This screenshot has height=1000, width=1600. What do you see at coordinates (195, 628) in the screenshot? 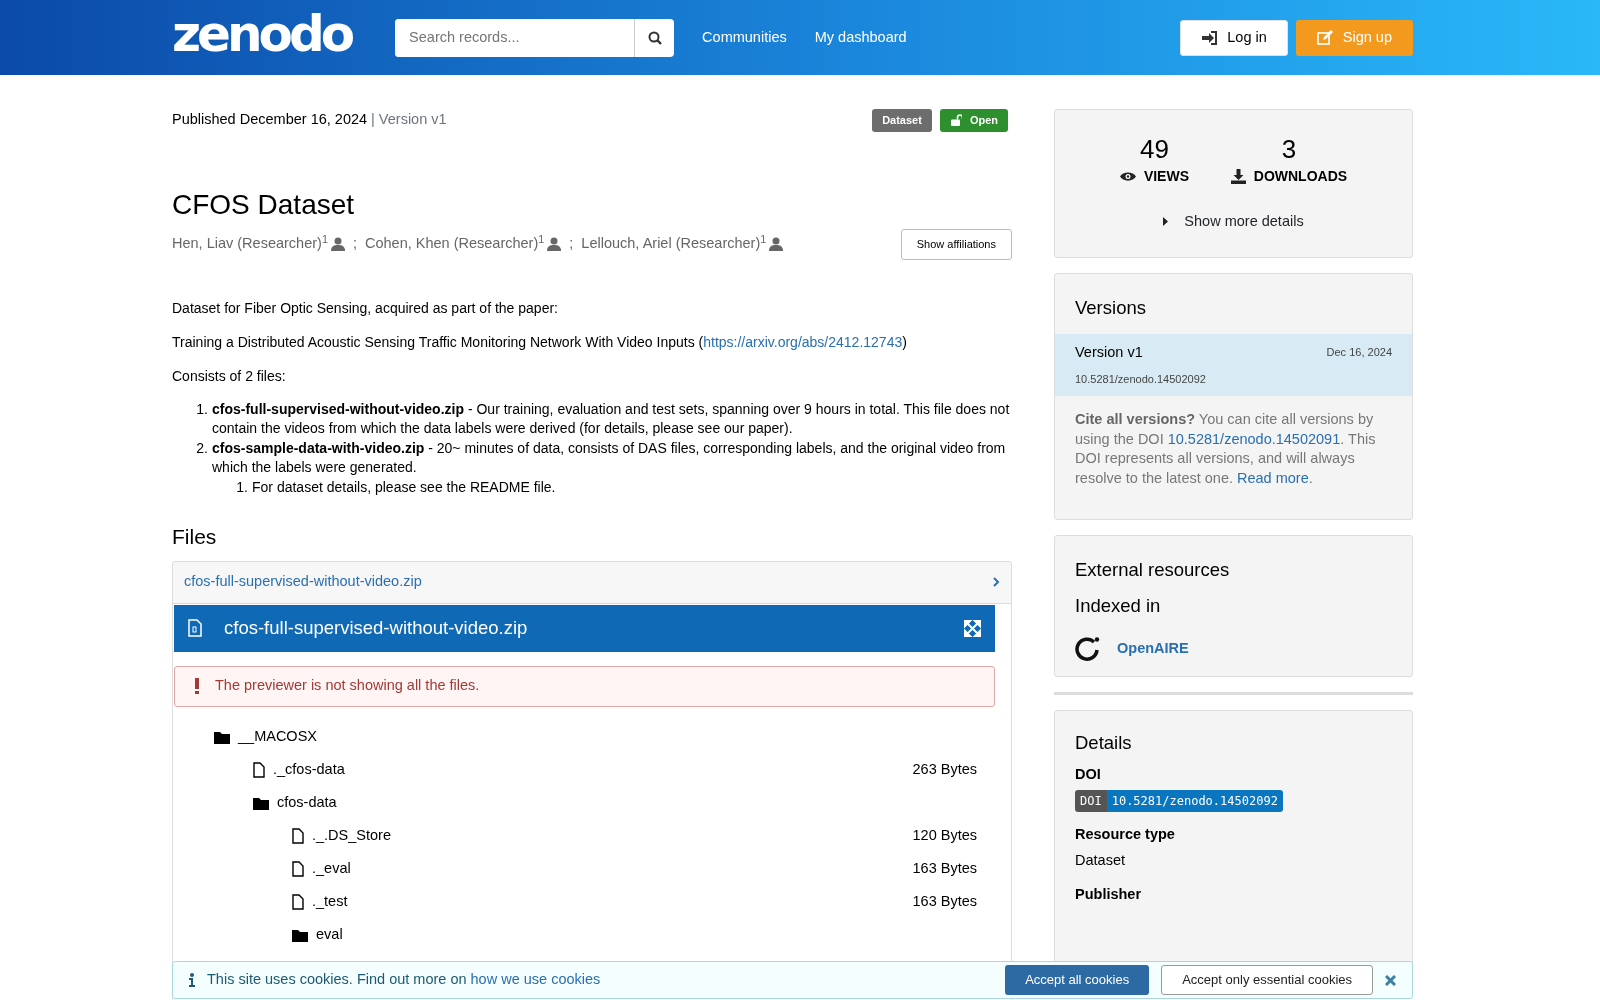
I see `zip-file-icon` at bounding box center [195, 628].